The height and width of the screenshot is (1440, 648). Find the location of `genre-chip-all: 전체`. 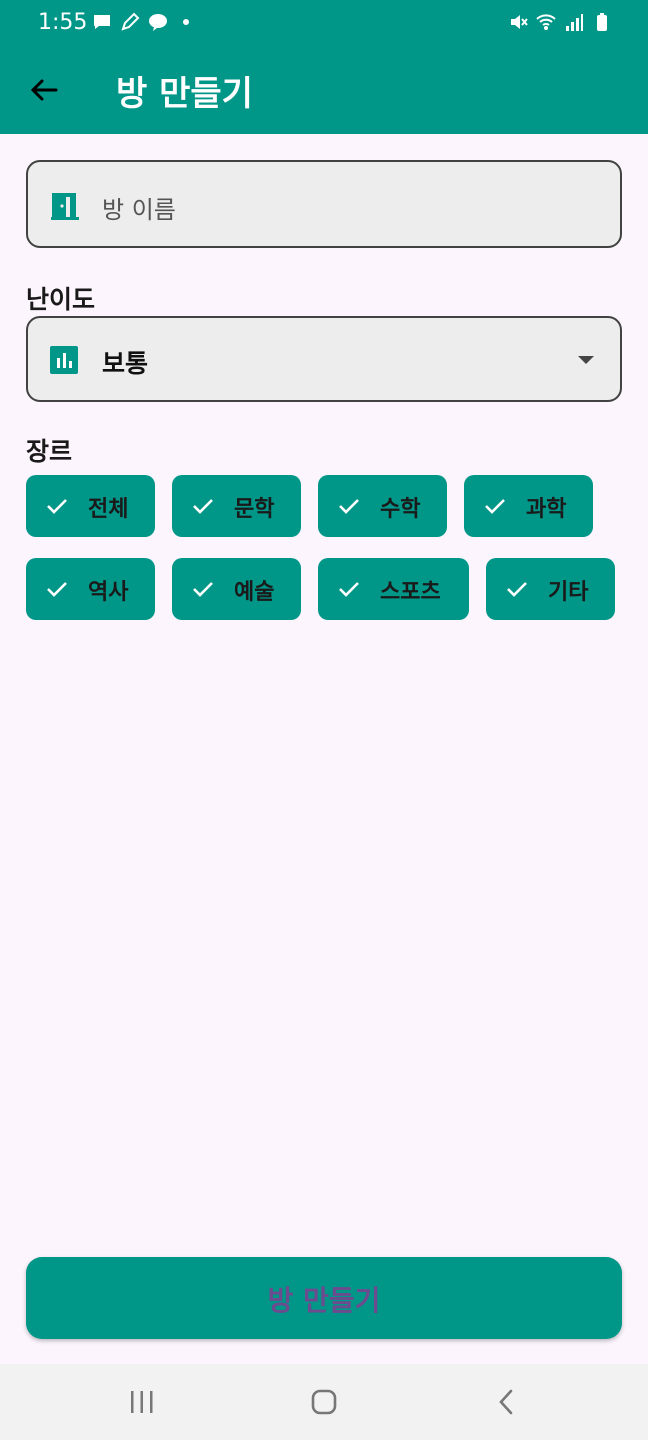

genre-chip-all: 전체 is located at coordinates (90, 506).